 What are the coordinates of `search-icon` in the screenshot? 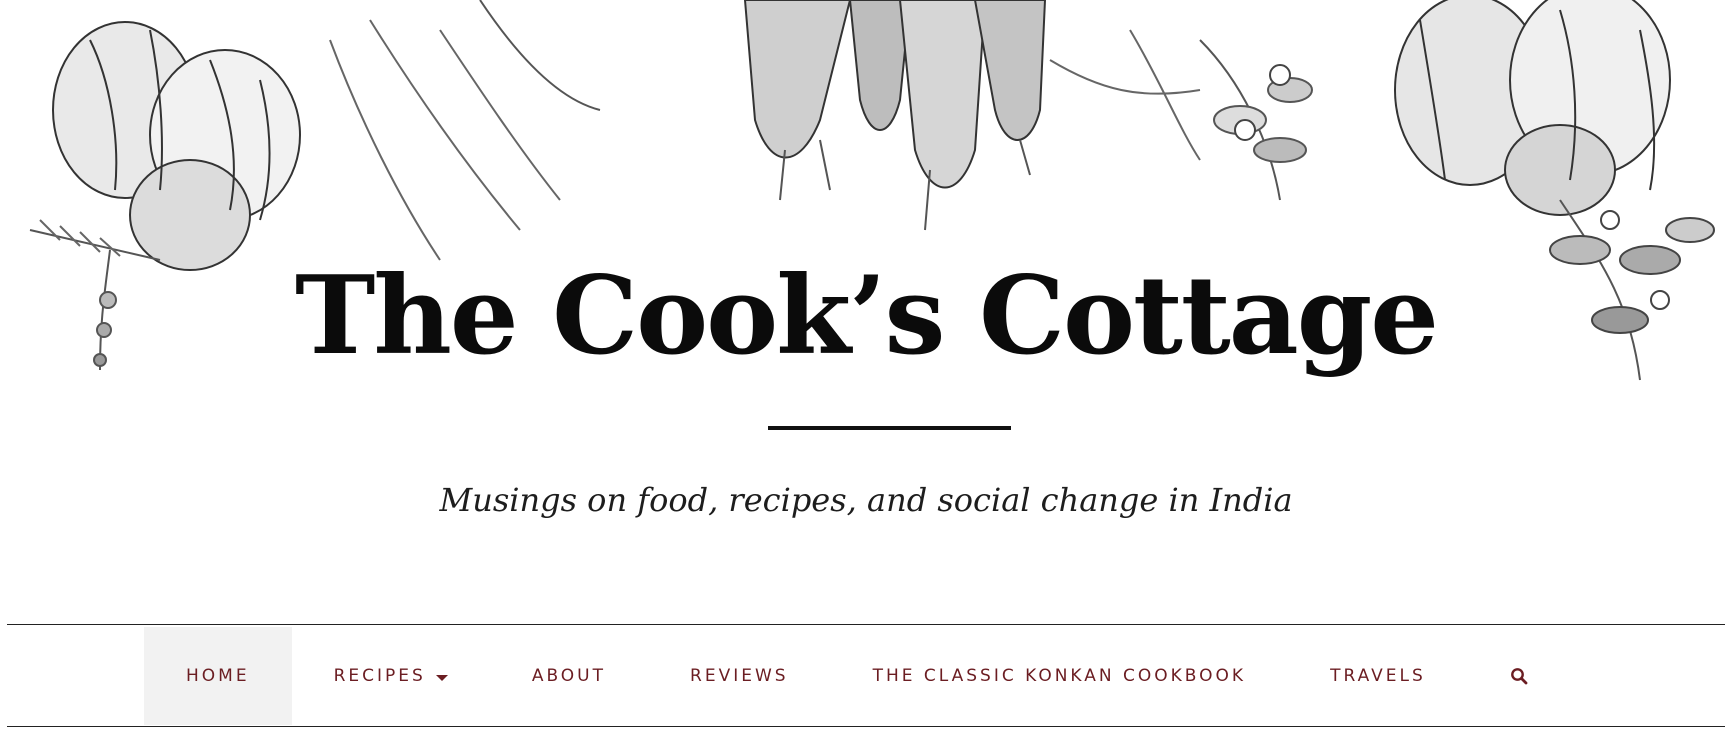 It's located at (1519, 676).